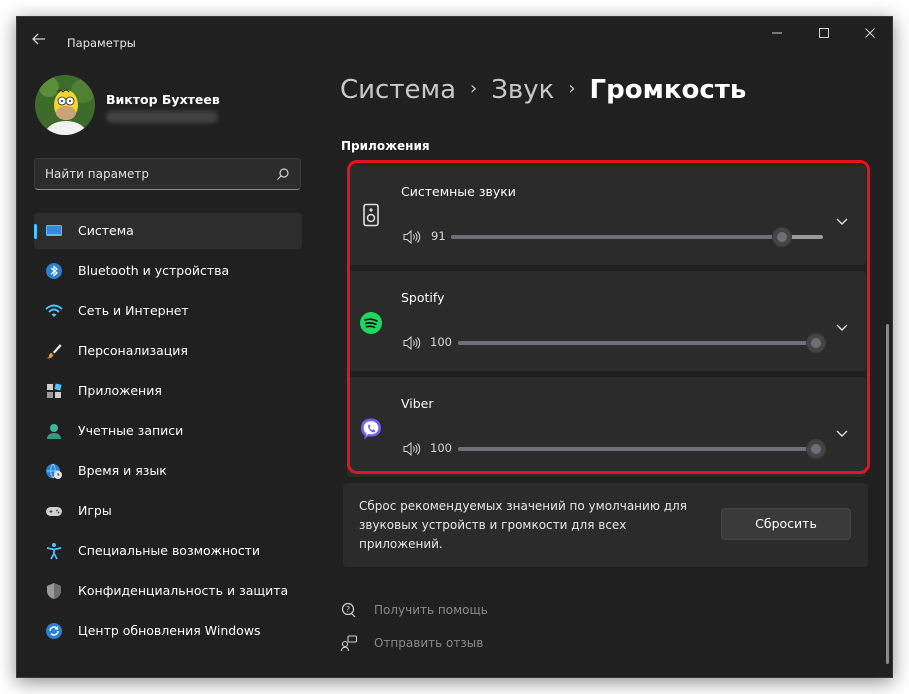 This screenshot has height=694, width=909. What do you see at coordinates (168, 271) in the screenshot?
I see `sidebar-item-bluetooth: Bluetooth и устройства` at bounding box center [168, 271].